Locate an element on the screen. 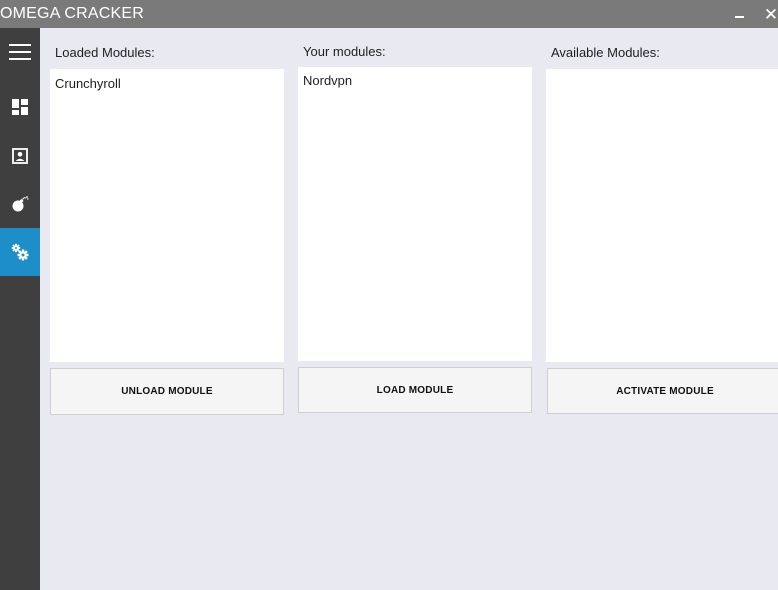  loaded-modules-label: Loaded Modules: is located at coordinates (105, 52).